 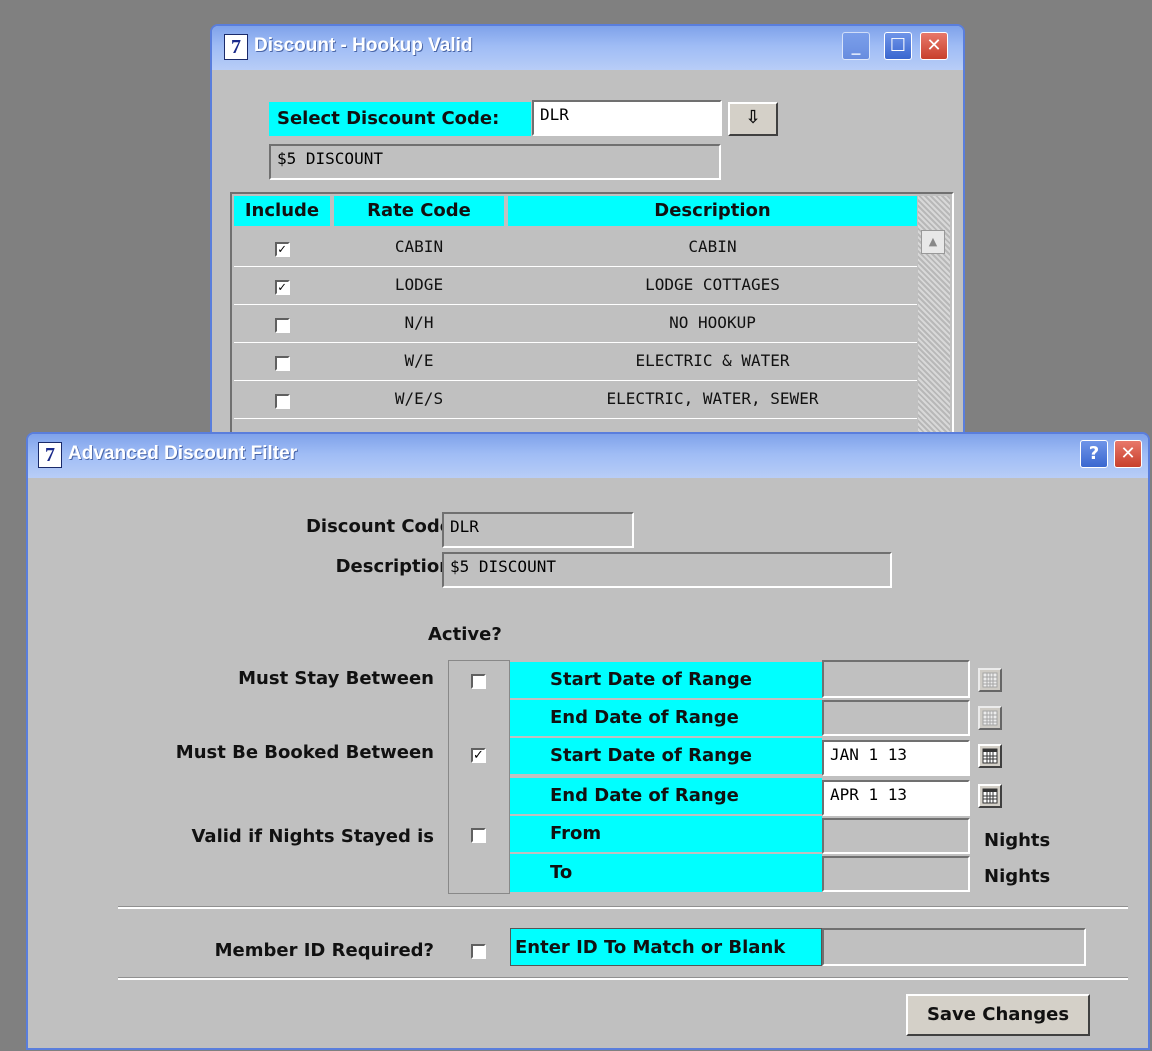 I want to click on nights-to-label: To, so click(x=666, y=873).